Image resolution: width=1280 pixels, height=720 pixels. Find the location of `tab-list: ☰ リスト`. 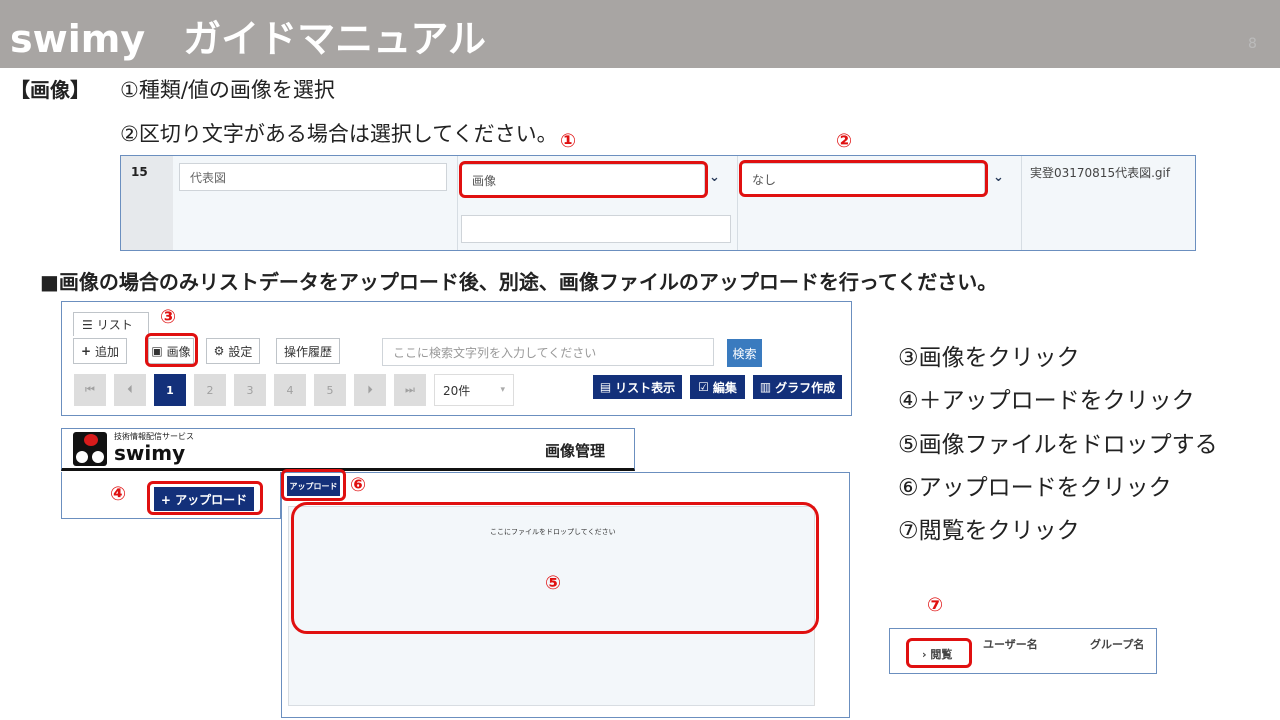

tab-list: ☰ リスト is located at coordinates (111, 324).